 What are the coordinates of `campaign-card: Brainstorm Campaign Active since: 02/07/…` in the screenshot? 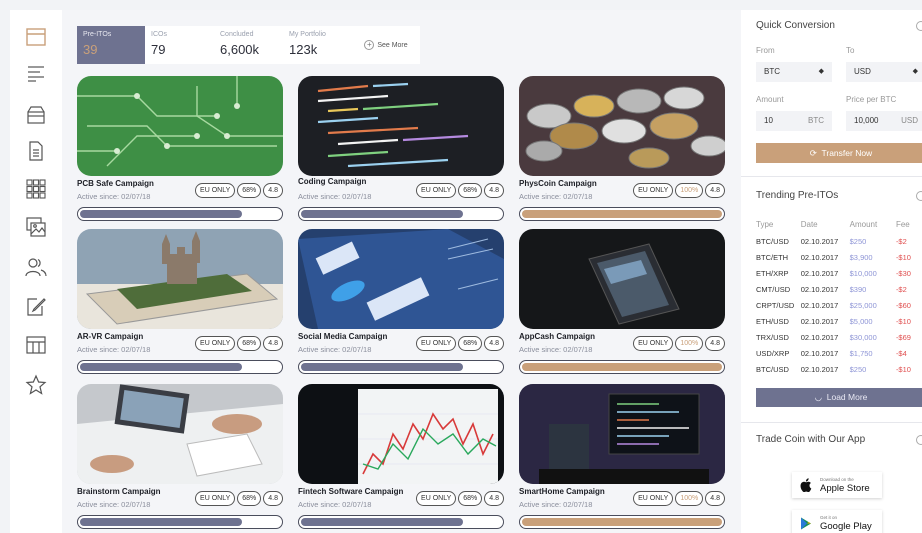 It's located at (180, 458).